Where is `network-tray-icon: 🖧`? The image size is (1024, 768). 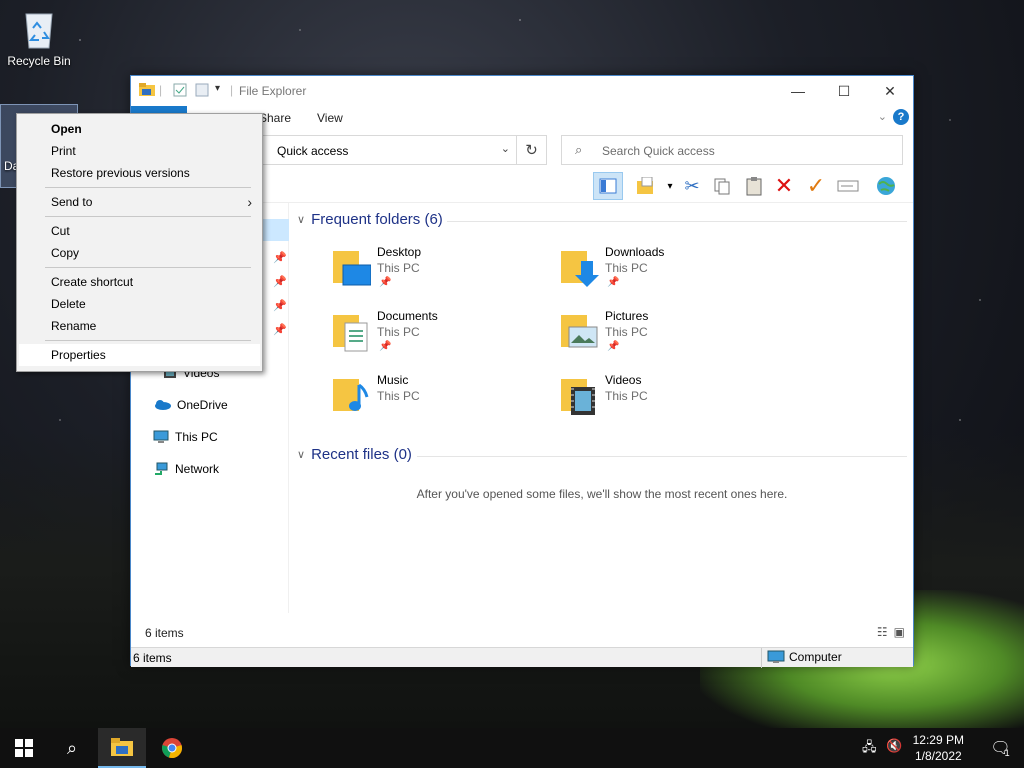 network-tray-icon: 🖧 is located at coordinates (869, 749).